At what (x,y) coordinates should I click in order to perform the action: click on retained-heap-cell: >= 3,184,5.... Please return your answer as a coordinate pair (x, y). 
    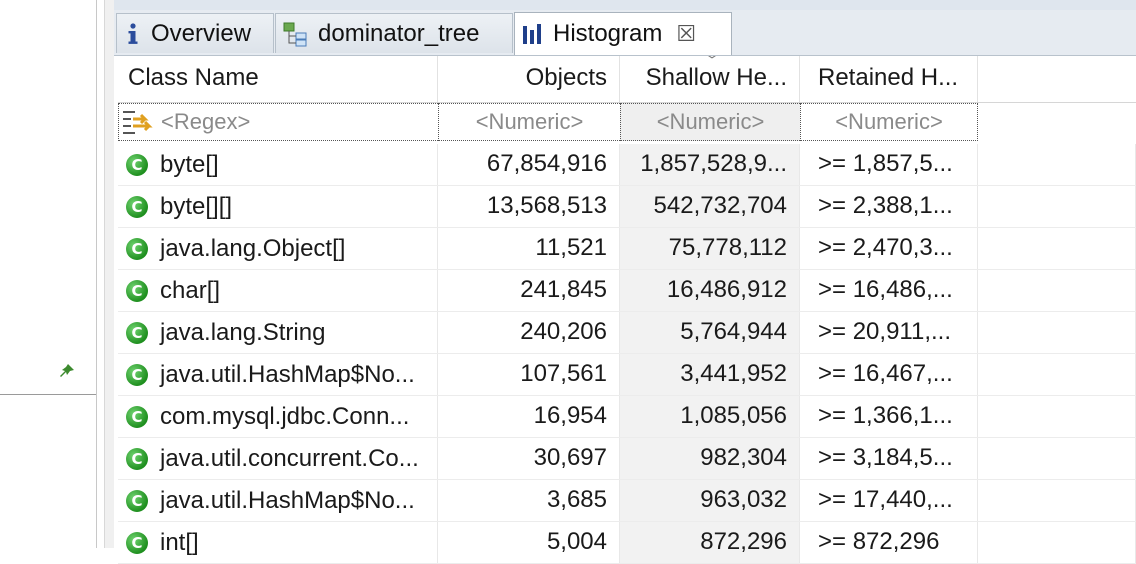
    Looking at the image, I should click on (889, 458).